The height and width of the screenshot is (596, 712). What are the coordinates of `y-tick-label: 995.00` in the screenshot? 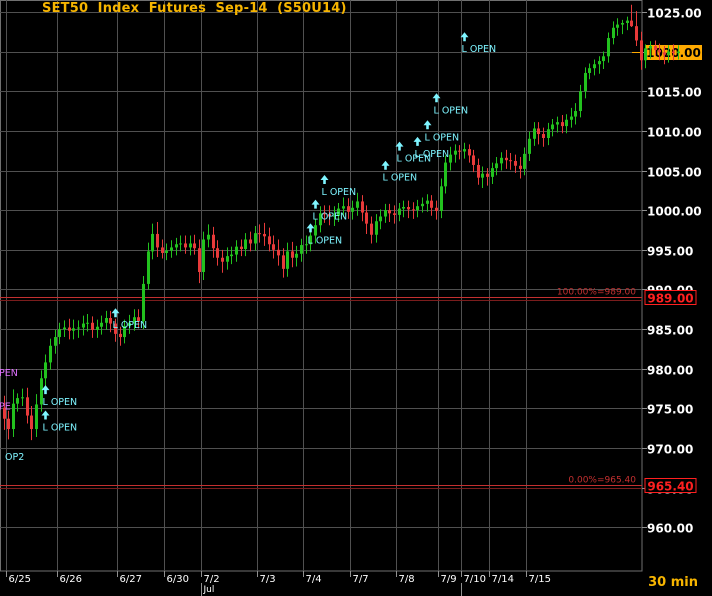 It's located at (670, 252).